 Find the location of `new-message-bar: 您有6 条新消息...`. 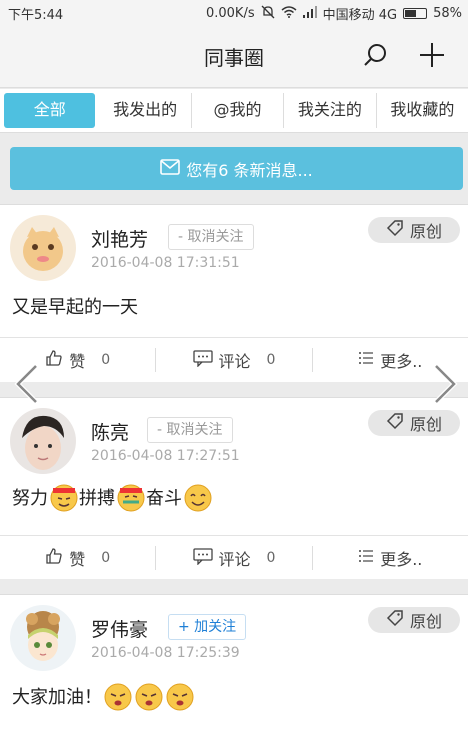

new-message-bar: 您有6 条新消息... is located at coordinates (236, 168).